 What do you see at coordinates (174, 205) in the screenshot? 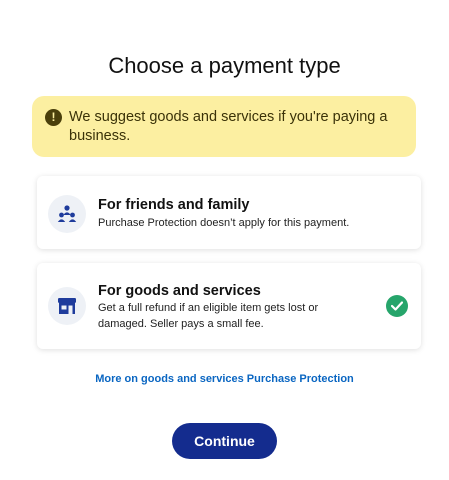
I see `option-title: For friends and family` at bounding box center [174, 205].